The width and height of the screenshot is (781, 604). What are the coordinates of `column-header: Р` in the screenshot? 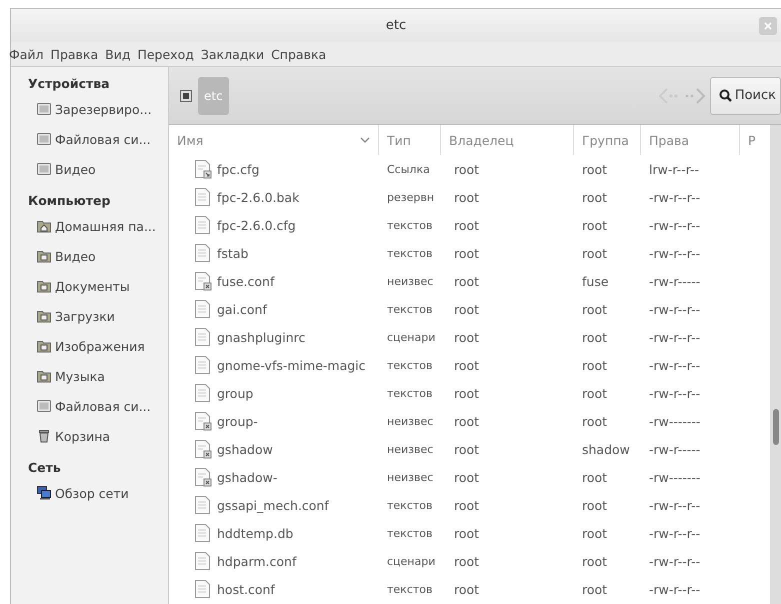 It's located at (755, 140).